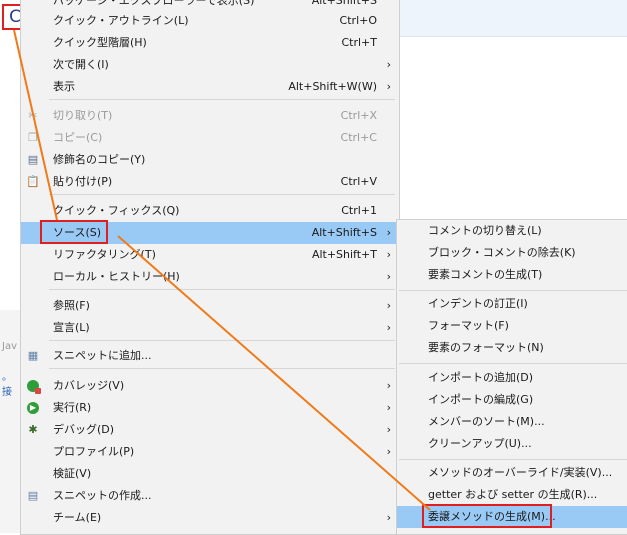 The width and height of the screenshot is (627, 535). Describe the element at coordinates (344, 254) in the screenshot. I see `menu-item-shortcut: Alt+Shift+T` at that location.